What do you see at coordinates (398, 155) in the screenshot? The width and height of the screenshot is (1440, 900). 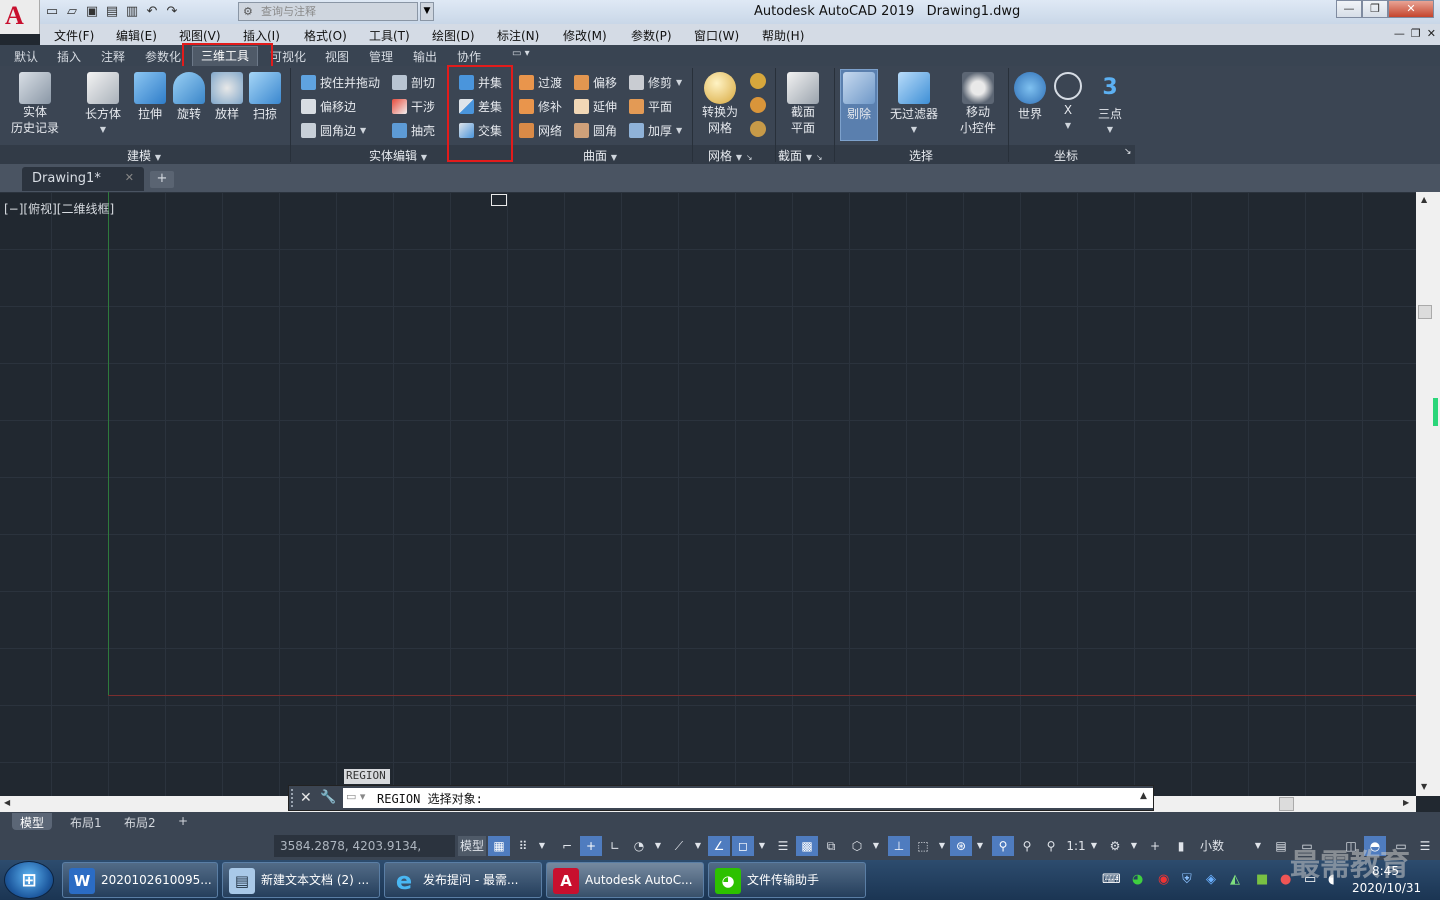 I see `panel-label-solid-editing: 实体编辑 ▼` at bounding box center [398, 155].